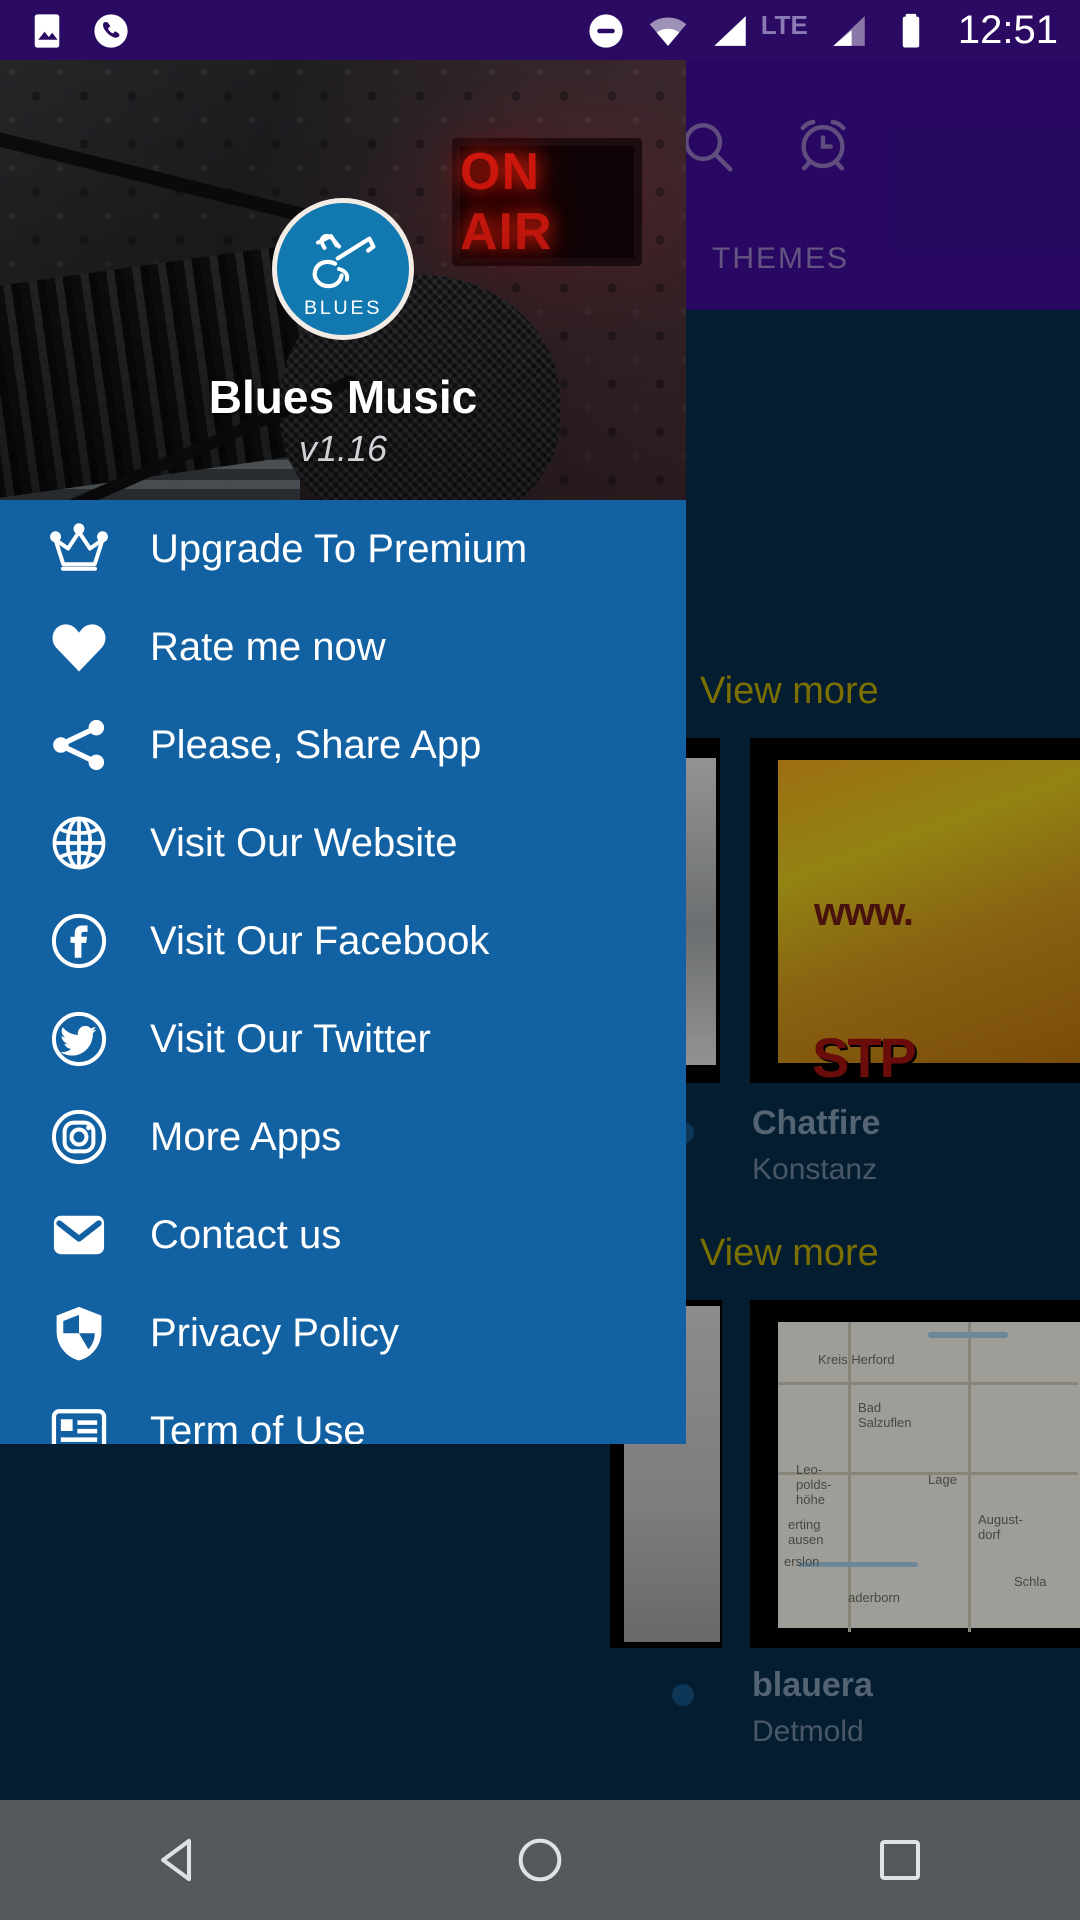 The width and height of the screenshot is (1080, 1920). Describe the element at coordinates (79, 941) in the screenshot. I see `facebook-icon` at that location.